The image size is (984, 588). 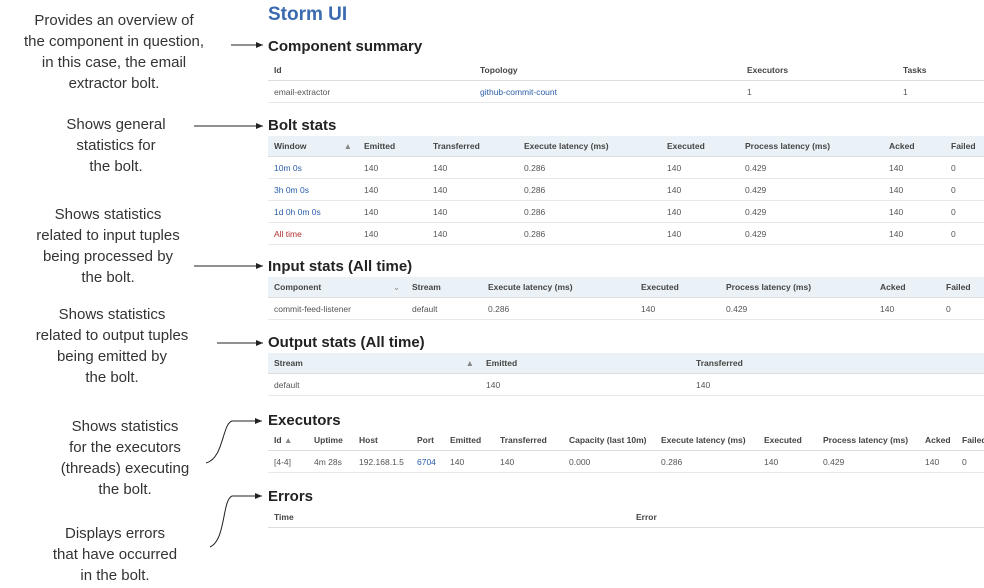 What do you see at coordinates (371, 91) in the screenshot?
I see `component-id: email-extractor` at bounding box center [371, 91].